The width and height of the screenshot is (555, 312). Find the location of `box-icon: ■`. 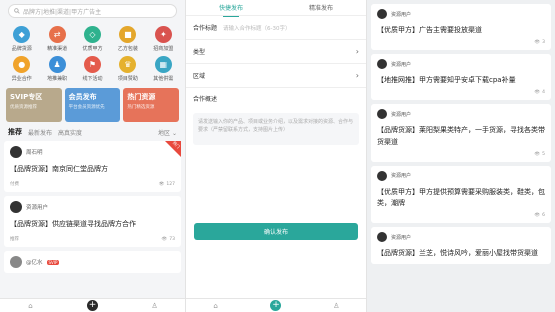

box-icon: ■ is located at coordinates (128, 34).